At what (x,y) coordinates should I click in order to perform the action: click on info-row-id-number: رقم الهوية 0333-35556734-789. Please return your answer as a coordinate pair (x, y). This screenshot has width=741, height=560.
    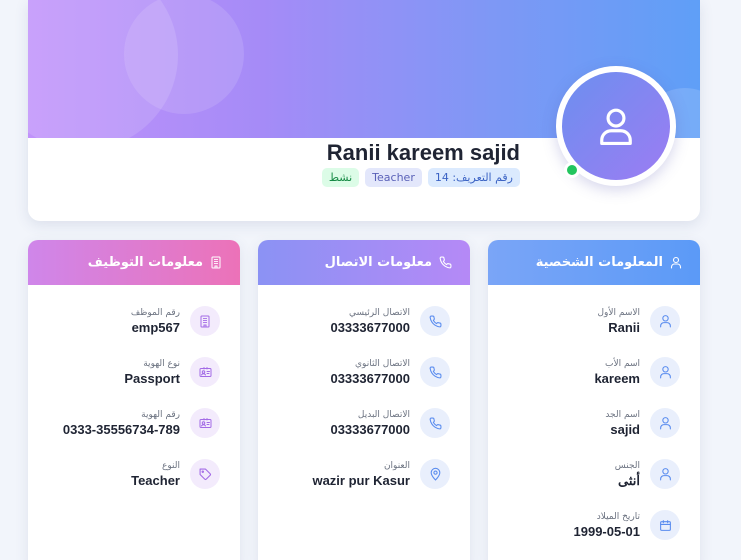
    Looking at the image, I should click on (134, 426).